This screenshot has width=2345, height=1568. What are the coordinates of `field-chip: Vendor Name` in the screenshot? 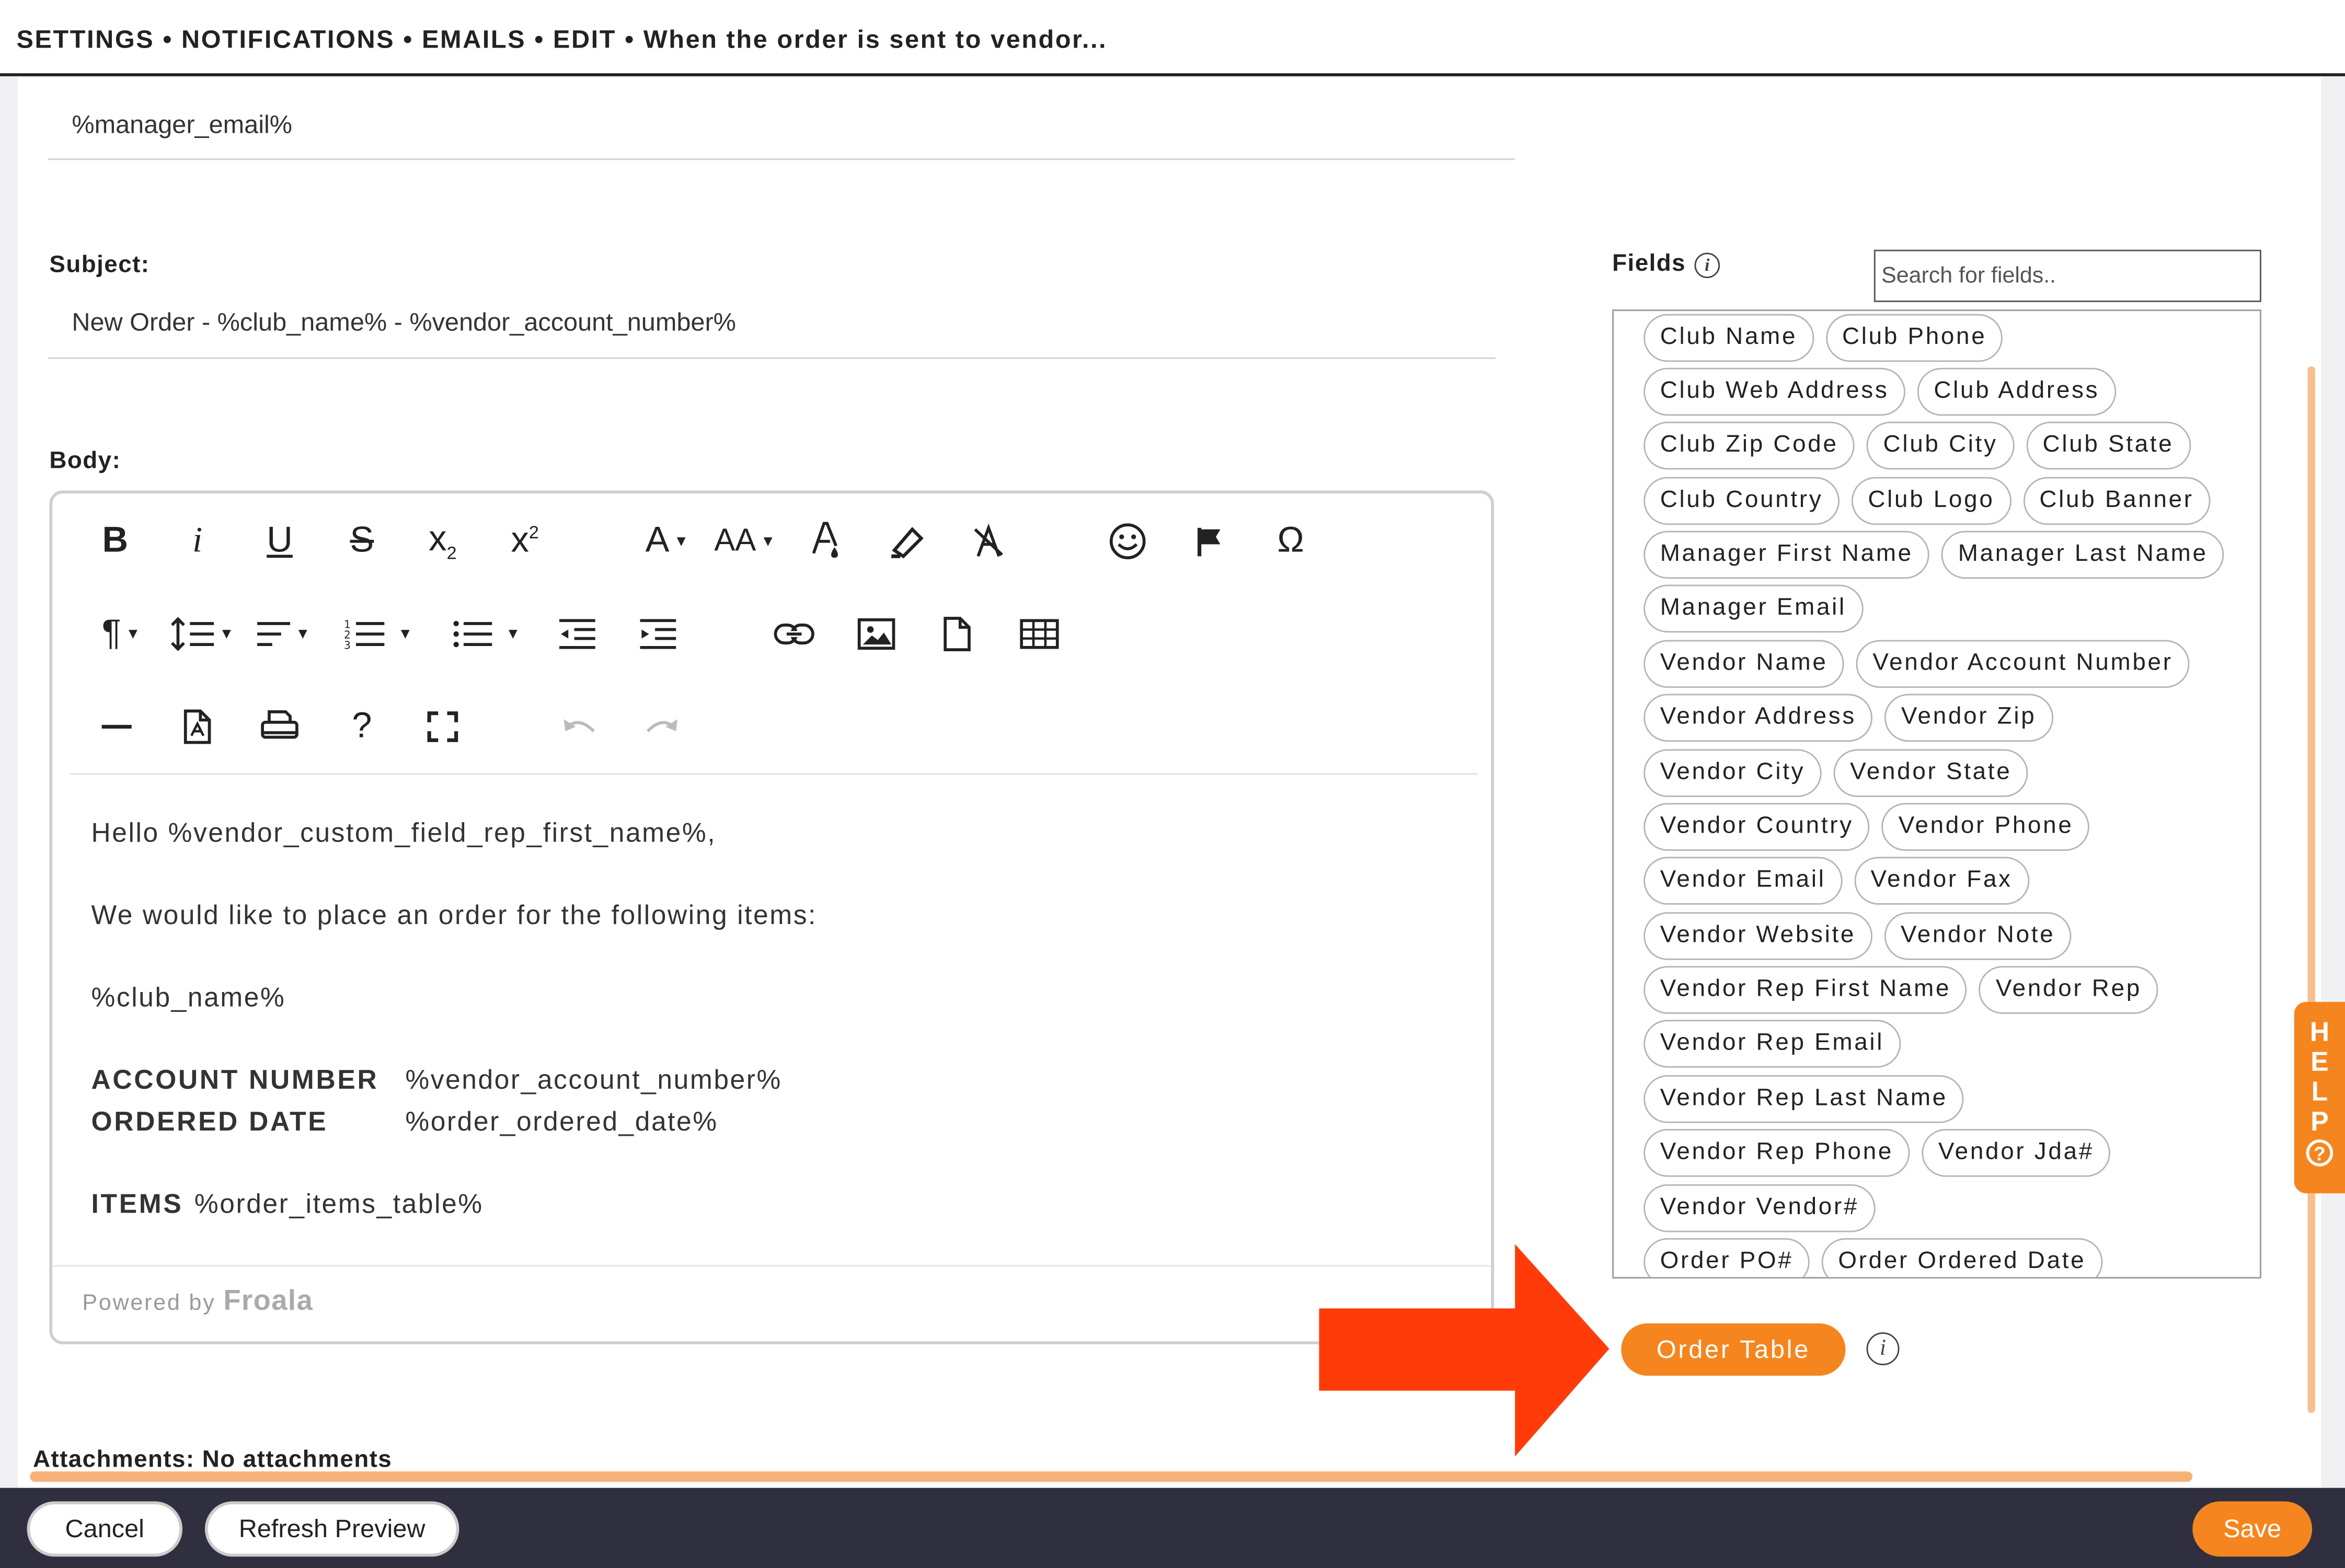 It's located at (1744, 664).